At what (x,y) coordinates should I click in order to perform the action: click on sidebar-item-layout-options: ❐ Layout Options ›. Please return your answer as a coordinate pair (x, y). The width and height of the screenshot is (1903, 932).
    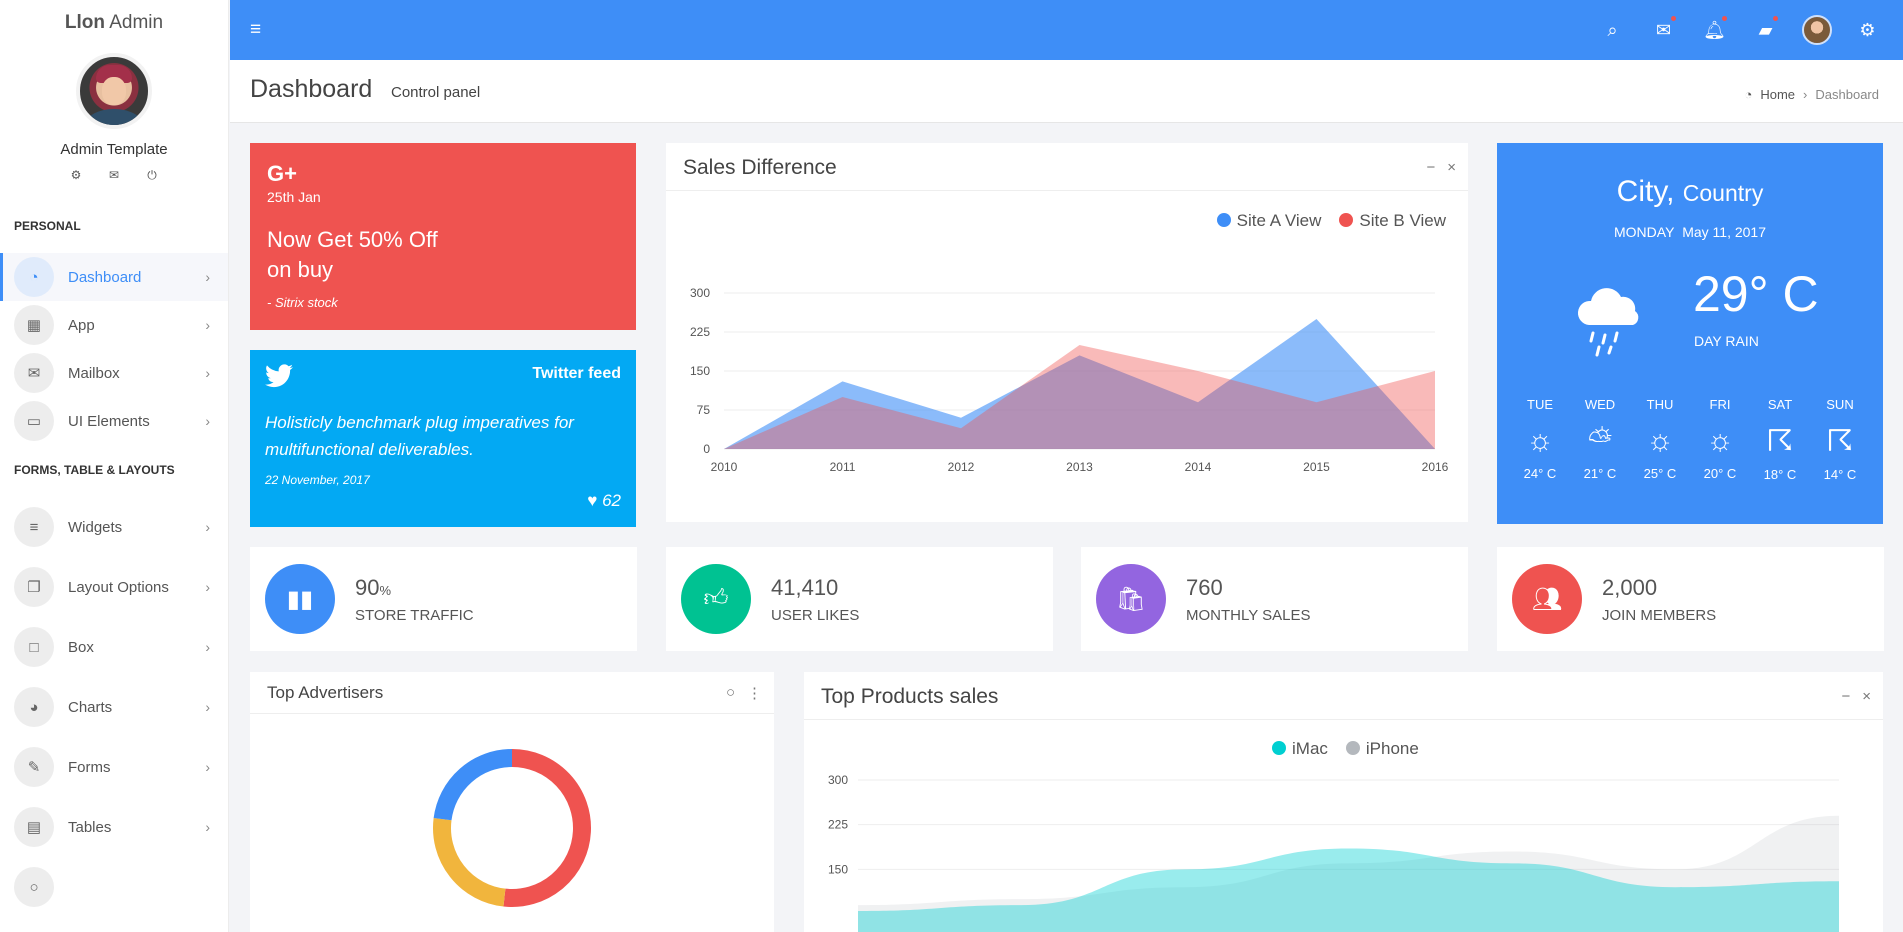
    Looking at the image, I should click on (114, 587).